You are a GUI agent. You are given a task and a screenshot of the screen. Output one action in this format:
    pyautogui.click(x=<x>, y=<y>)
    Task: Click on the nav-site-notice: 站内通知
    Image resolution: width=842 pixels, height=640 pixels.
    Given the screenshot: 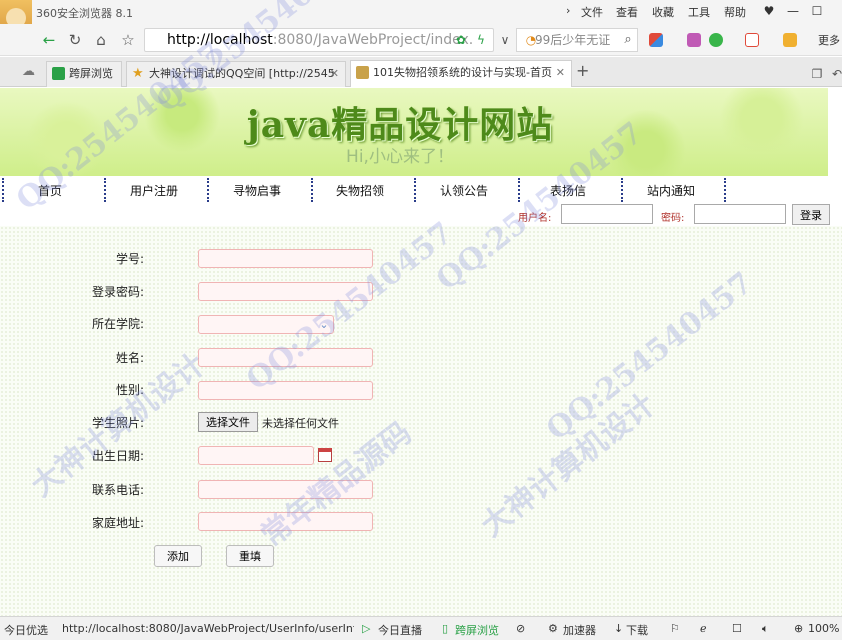 What is the action you would take?
    pyautogui.click(x=671, y=190)
    